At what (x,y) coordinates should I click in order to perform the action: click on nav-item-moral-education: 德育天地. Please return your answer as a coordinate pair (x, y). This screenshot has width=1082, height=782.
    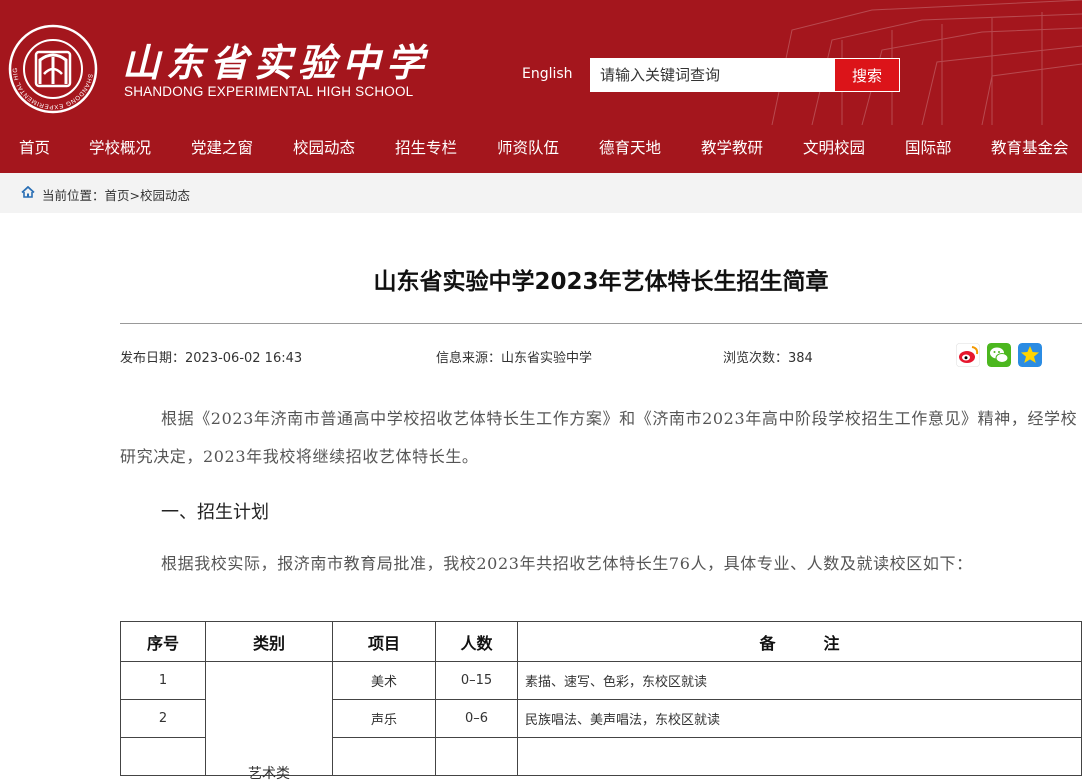
    Looking at the image, I should click on (630, 148).